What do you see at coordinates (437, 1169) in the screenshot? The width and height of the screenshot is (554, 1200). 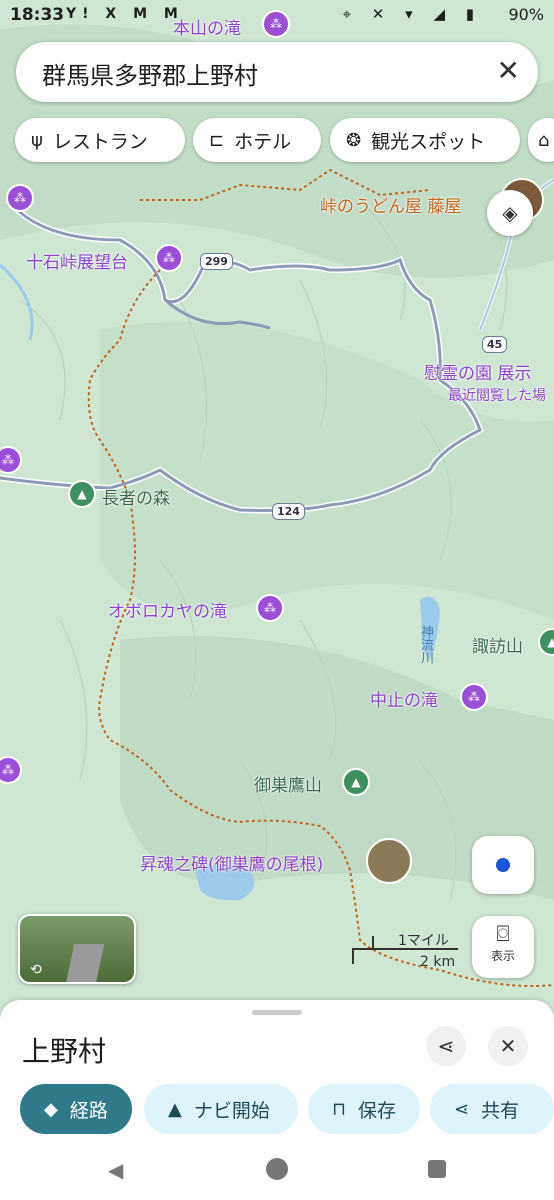 I see `recents-icon` at bounding box center [437, 1169].